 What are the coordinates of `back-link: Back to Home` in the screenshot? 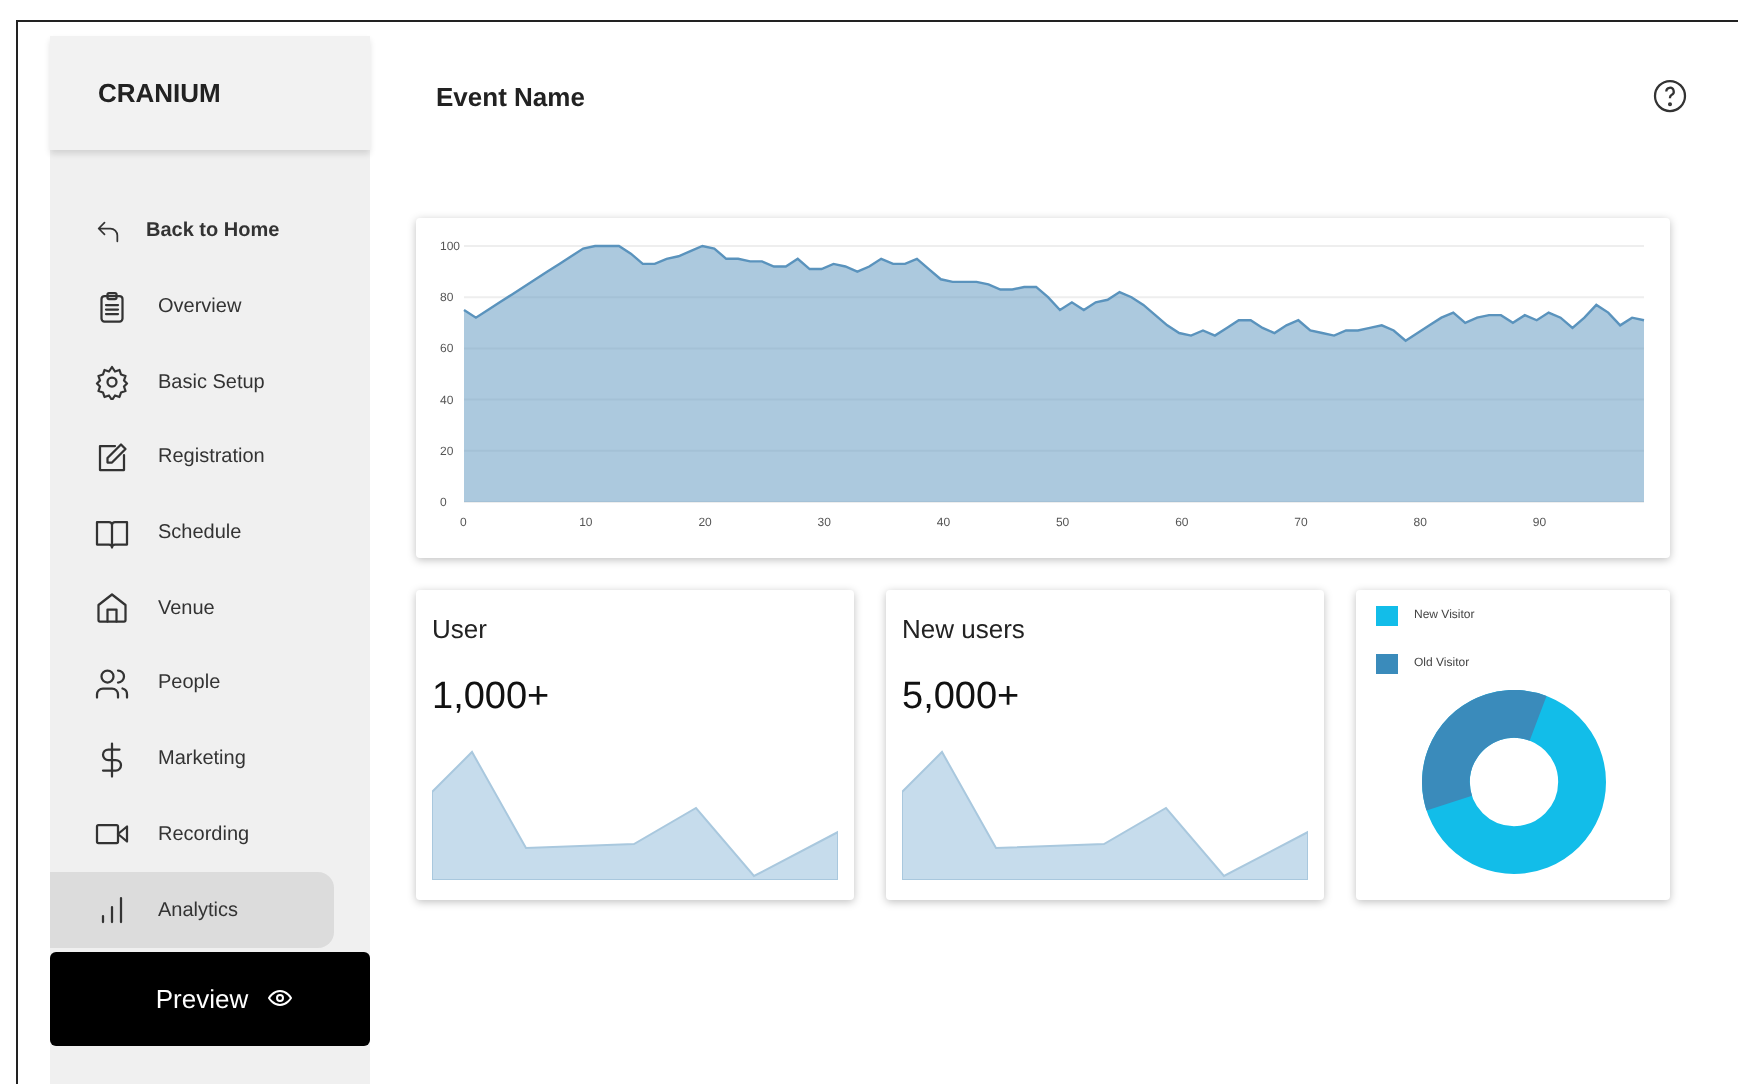 It's located at (192, 232).